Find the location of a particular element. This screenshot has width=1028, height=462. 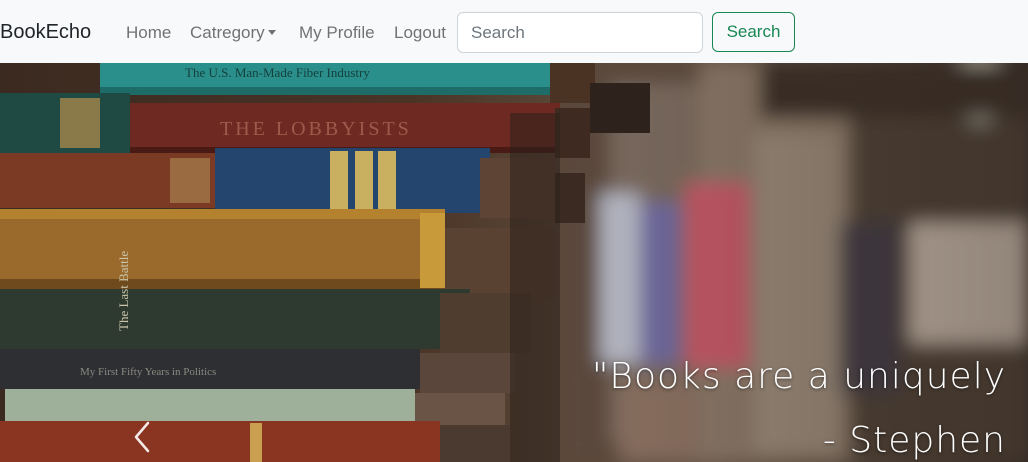

nav-category-dropdown: Catregory is located at coordinates (233, 33).